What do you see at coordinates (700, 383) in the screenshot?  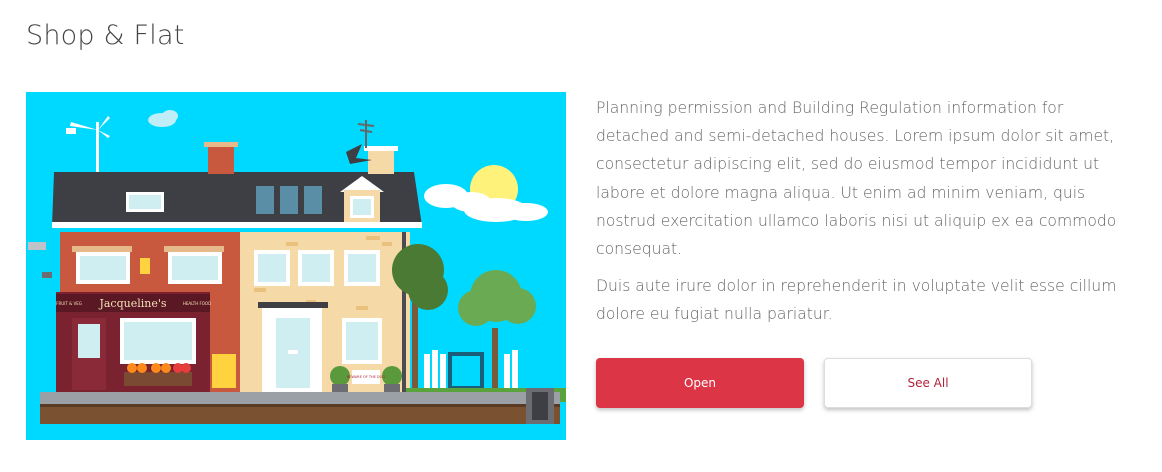 I see `open-button: Open` at bounding box center [700, 383].